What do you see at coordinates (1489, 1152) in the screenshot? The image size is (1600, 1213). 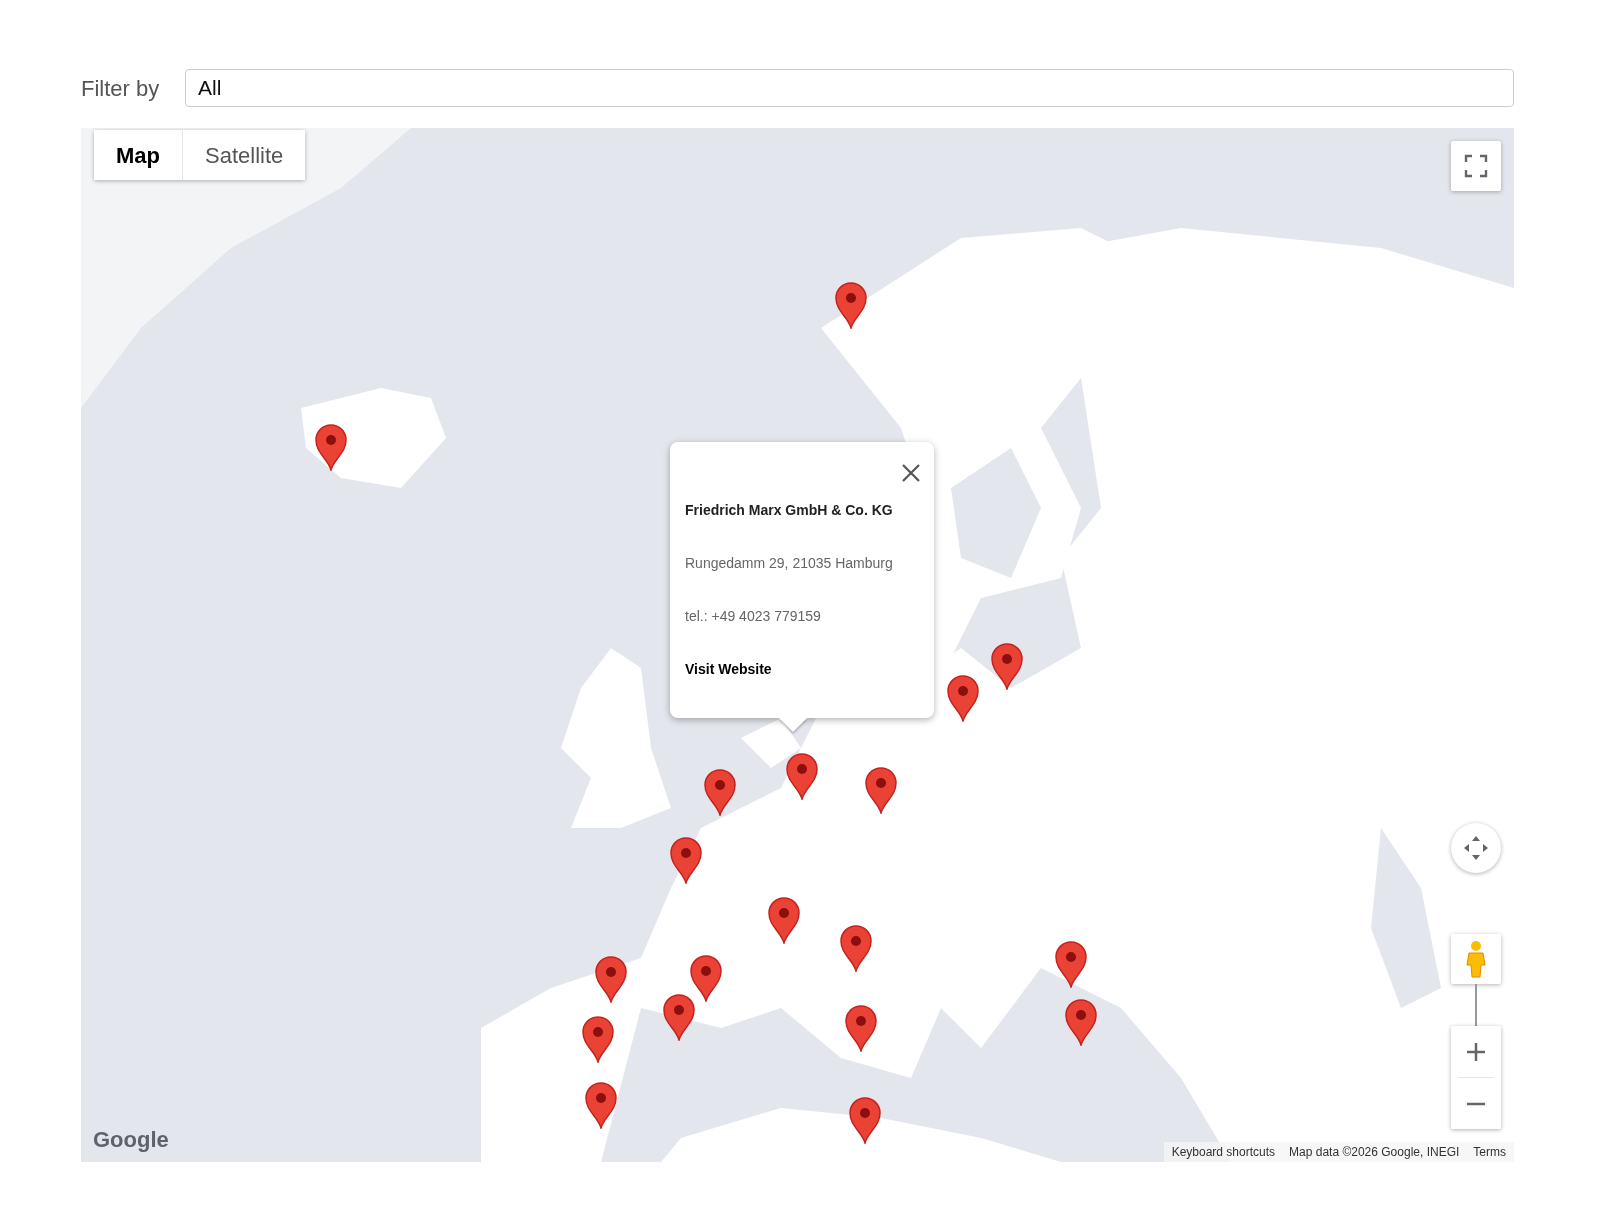 I see `footer-link: Terms` at bounding box center [1489, 1152].